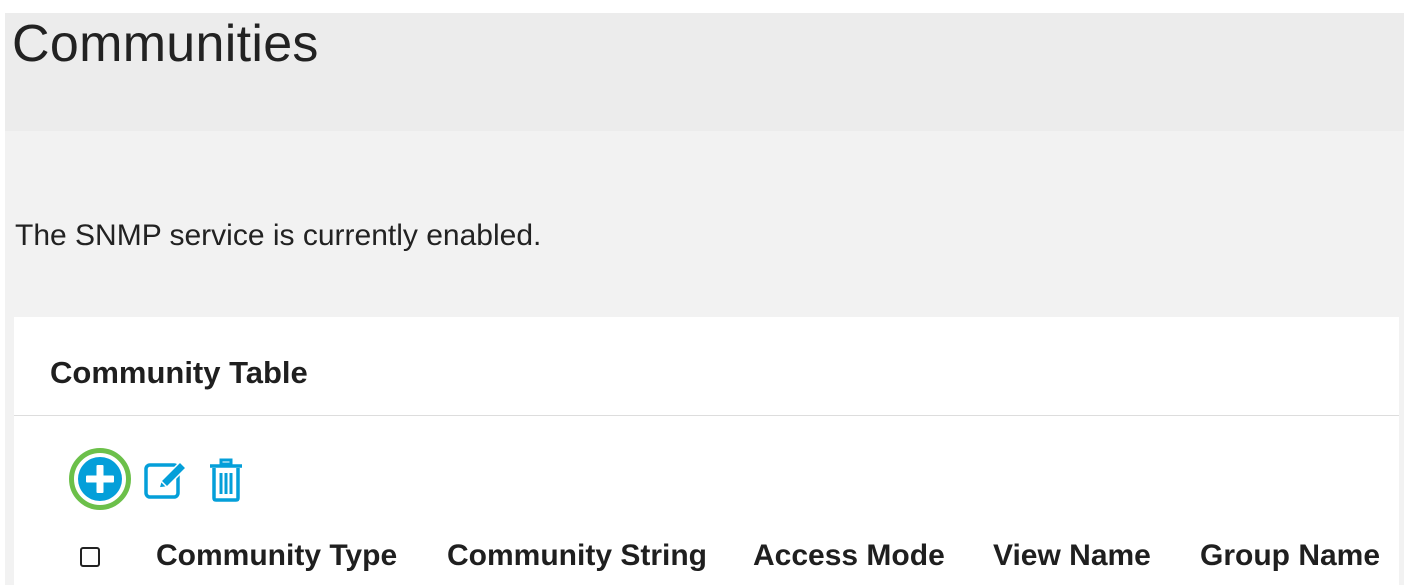  What do you see at coordinates (706, 415) in the screenshot?
I see `card-divider` at bounding box center [706, 415].